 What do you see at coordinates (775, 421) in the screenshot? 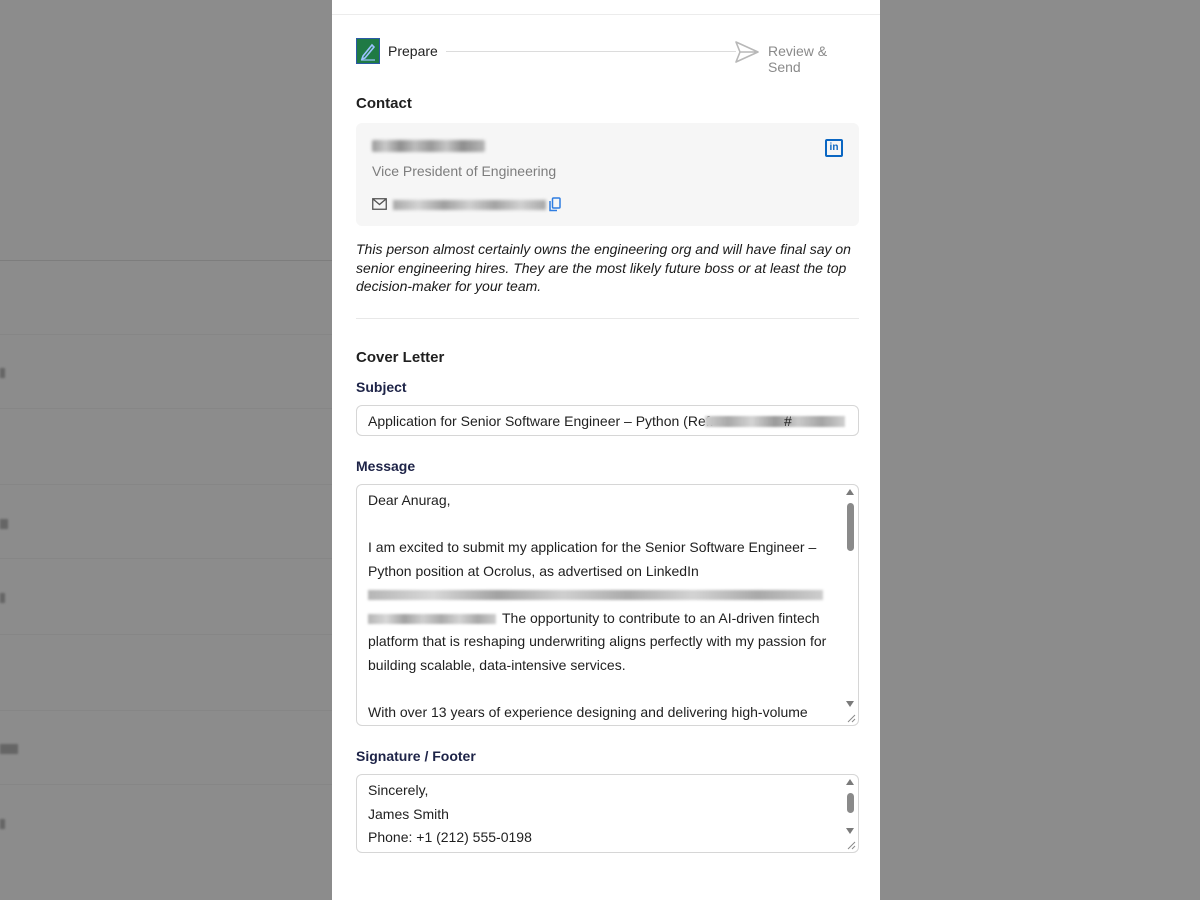
I see `subject-ref-redacted` at bounding box center [775, 421].